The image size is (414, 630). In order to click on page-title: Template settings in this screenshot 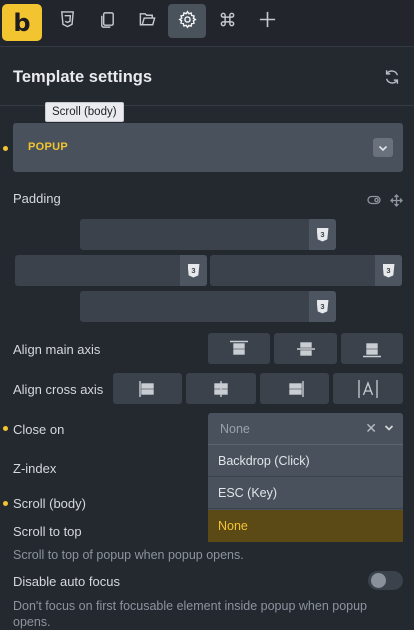, I will do `click(83, 77)`.